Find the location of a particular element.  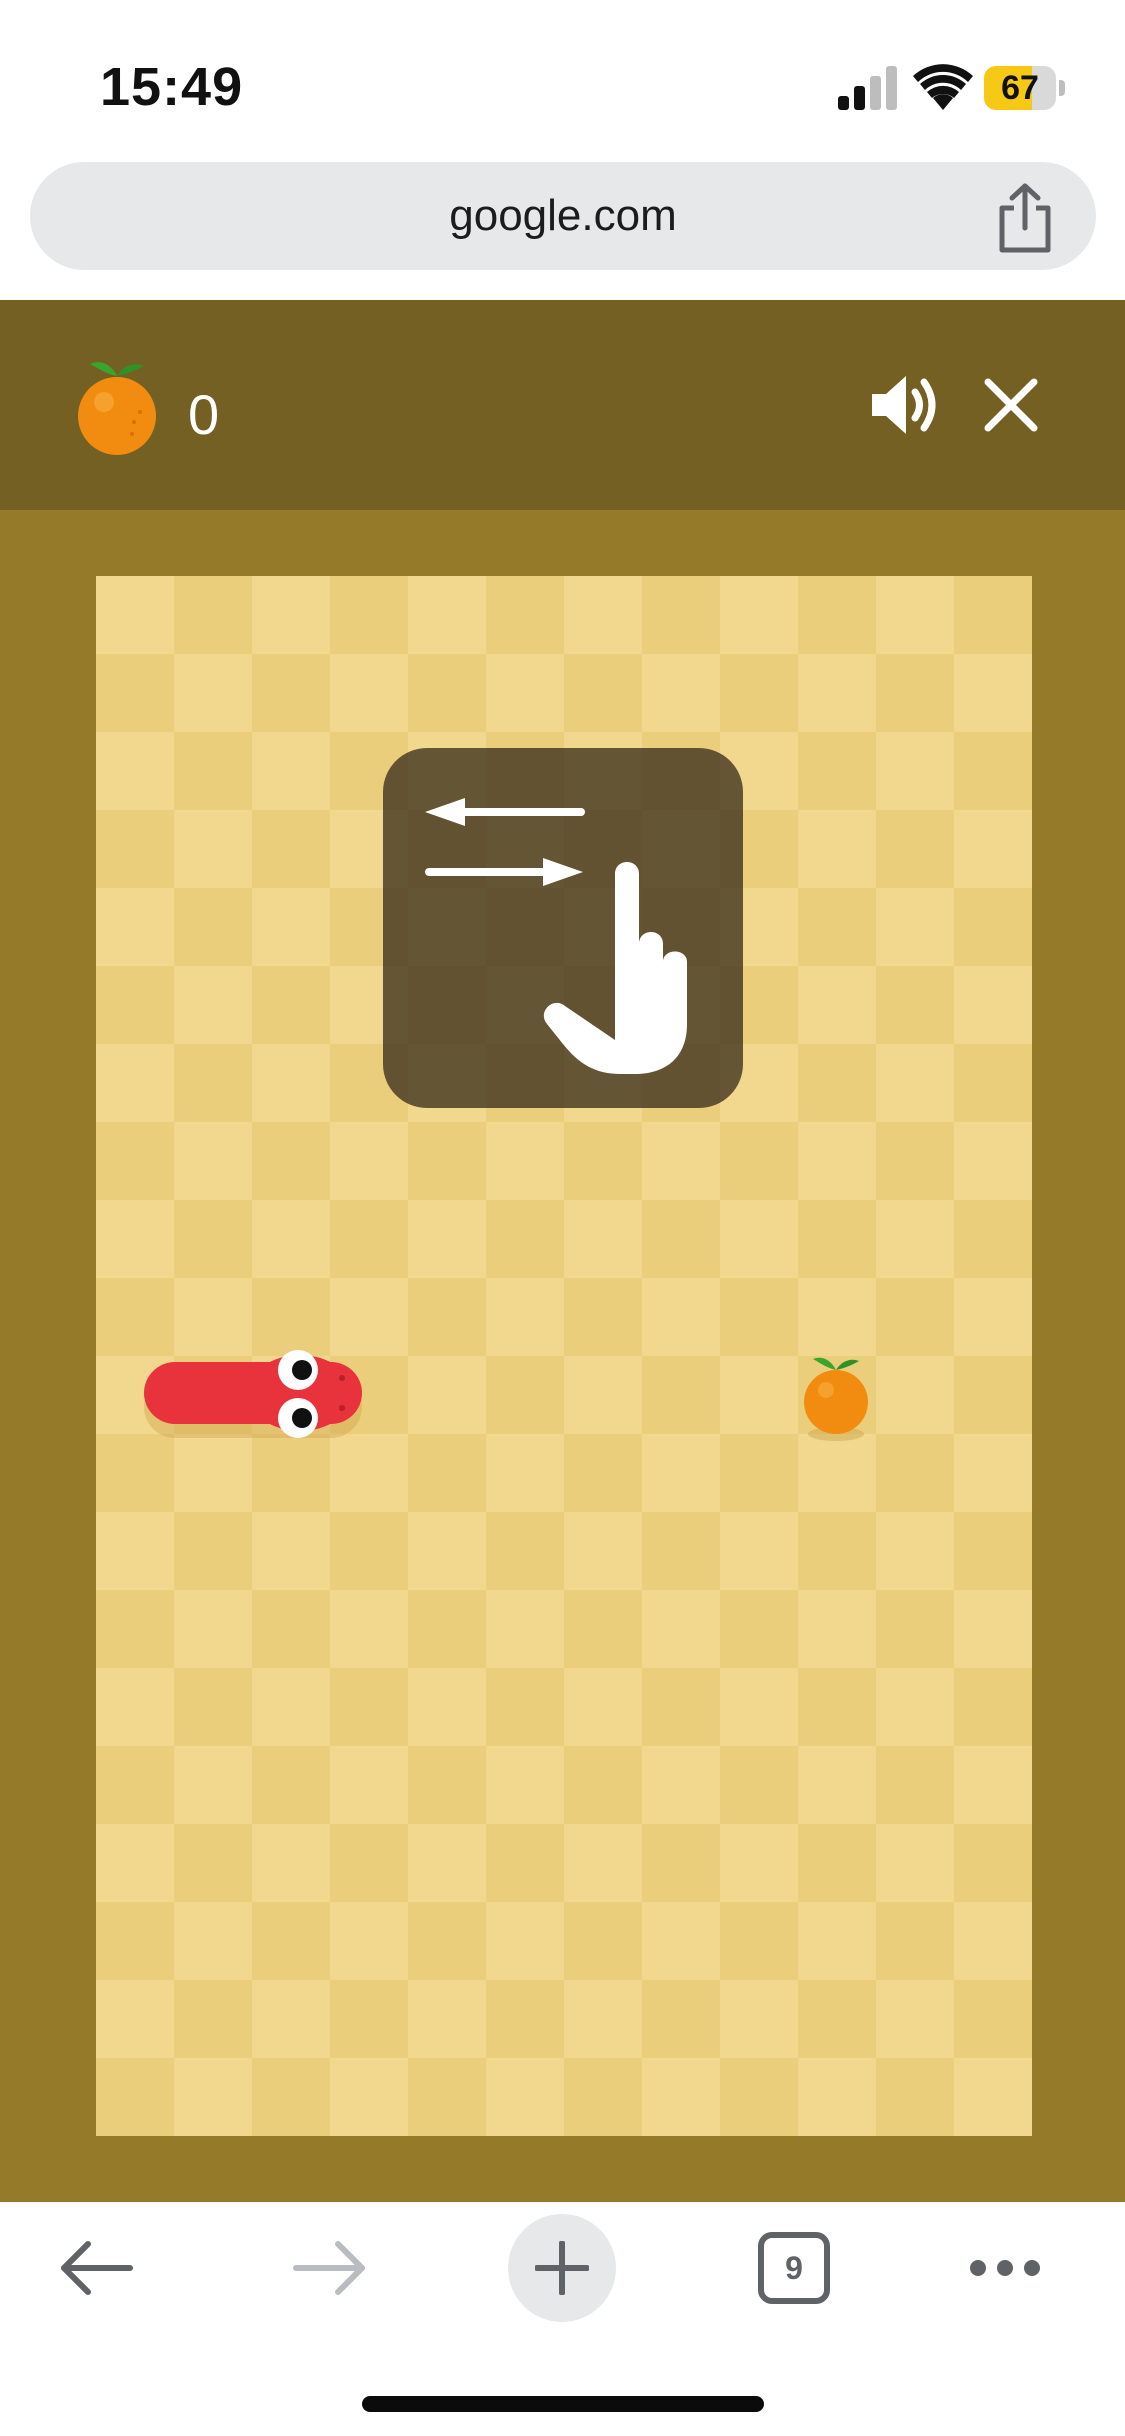

swipe-left-right-hand-icon is located at coordinates (556, 936).